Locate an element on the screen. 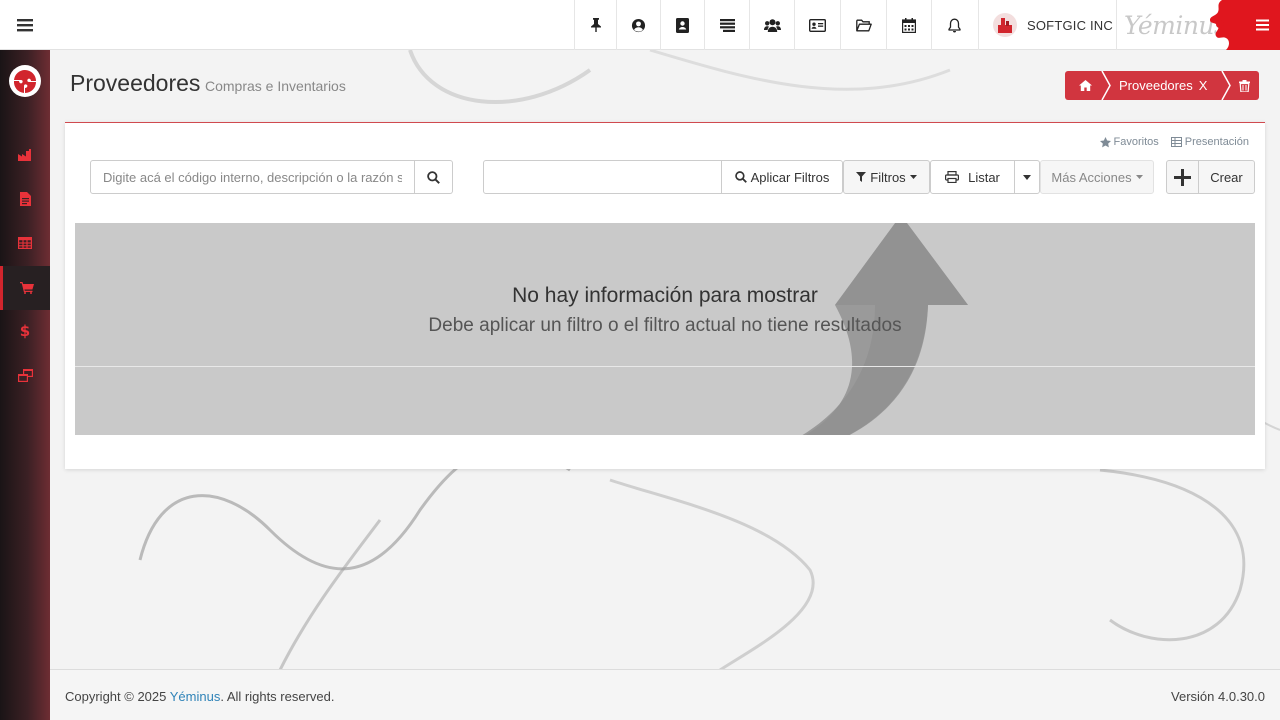 This screenshot has height=720, width=1280. panel-links: Favoritos Presentación is located at coordinates (1174, 142).